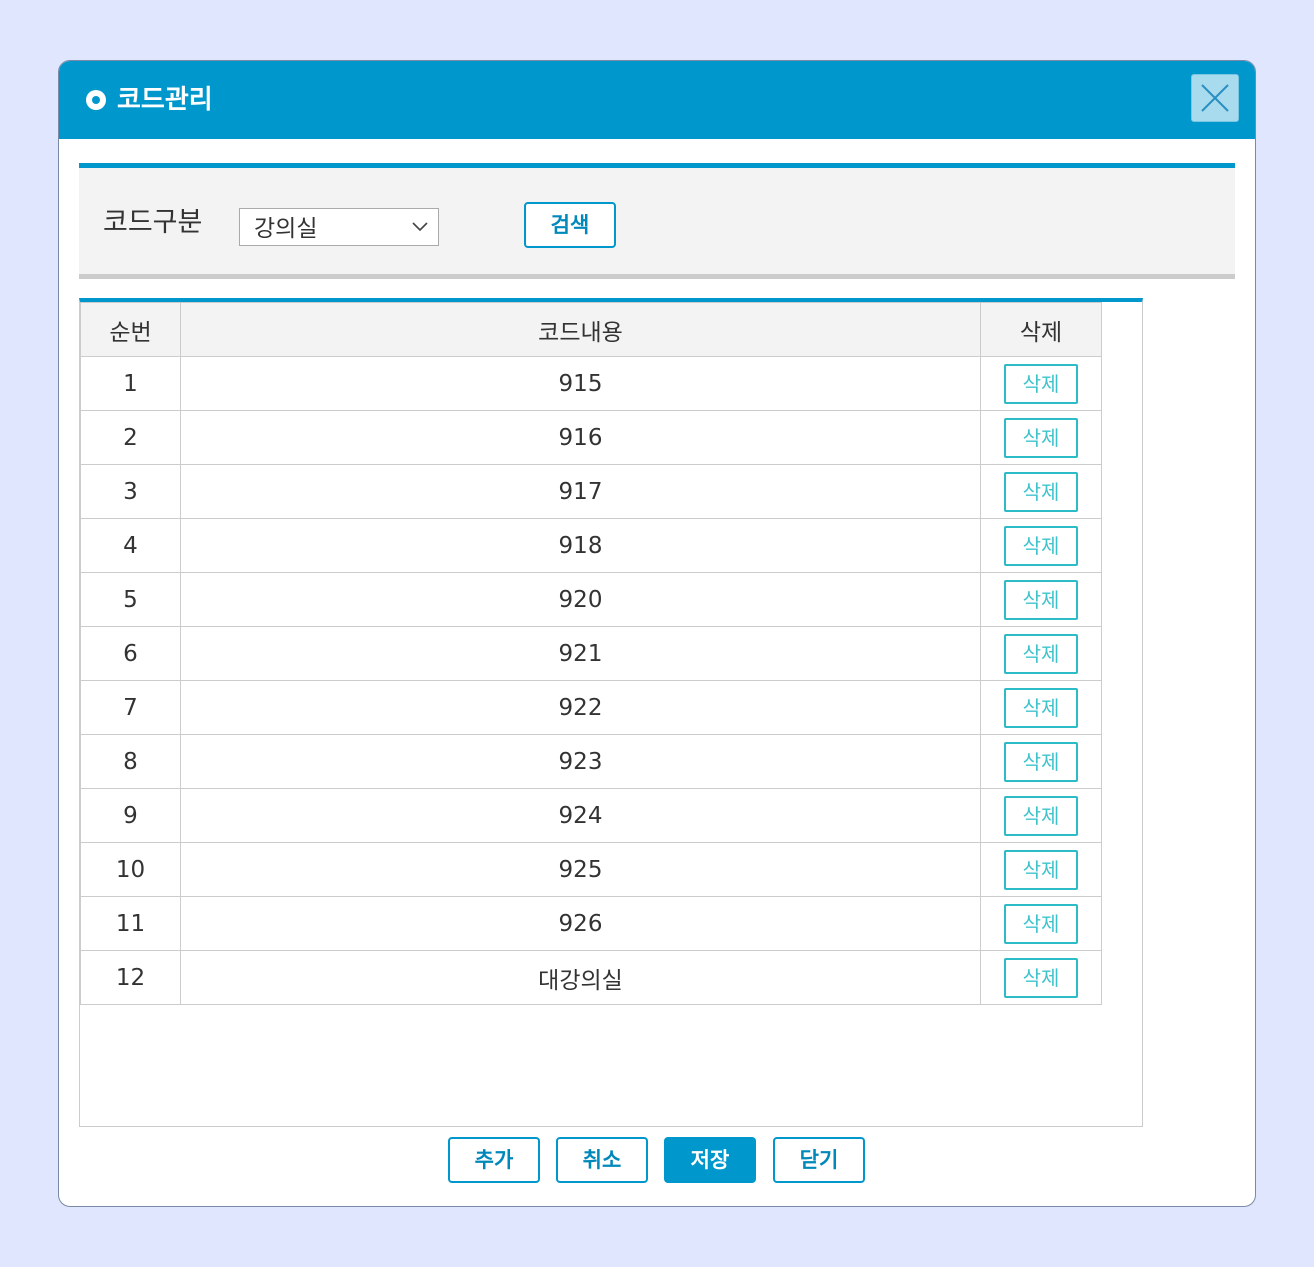 The height and width of the screenshot is (1267, 1314). I want to click on header-seq: 순번, so click(130, 329).